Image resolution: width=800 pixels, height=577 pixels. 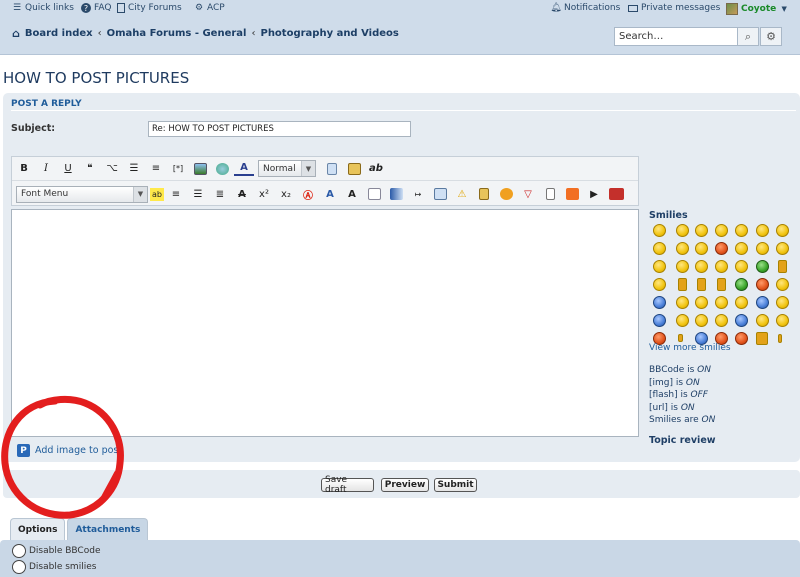 I want to click on soundcloud-icon, so click(x=572, y=194).